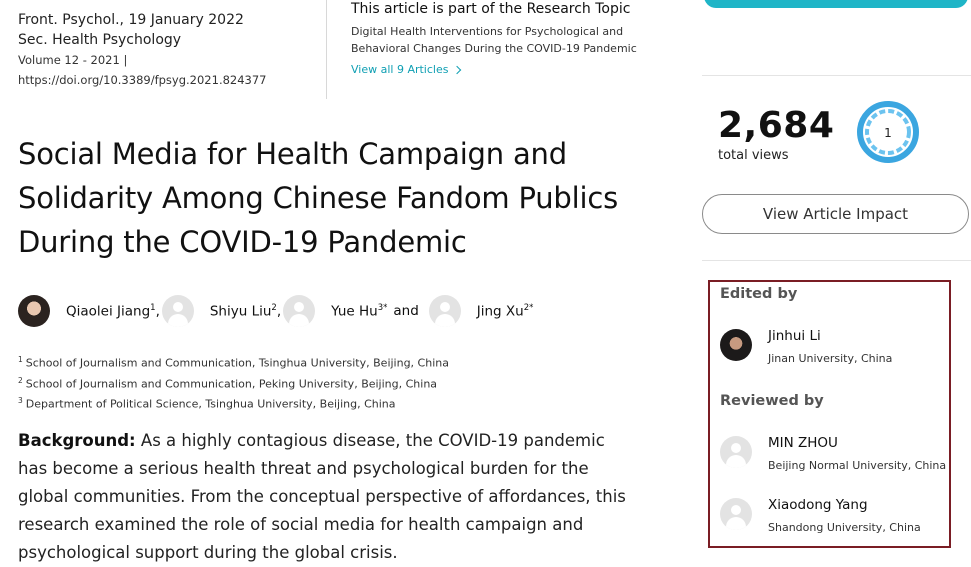 The width and height of the screenshot is (971, 567). Describe the element at coordinates (759, 294) in the screenshot. I see `edited-by-heading: Edited by` at that location.